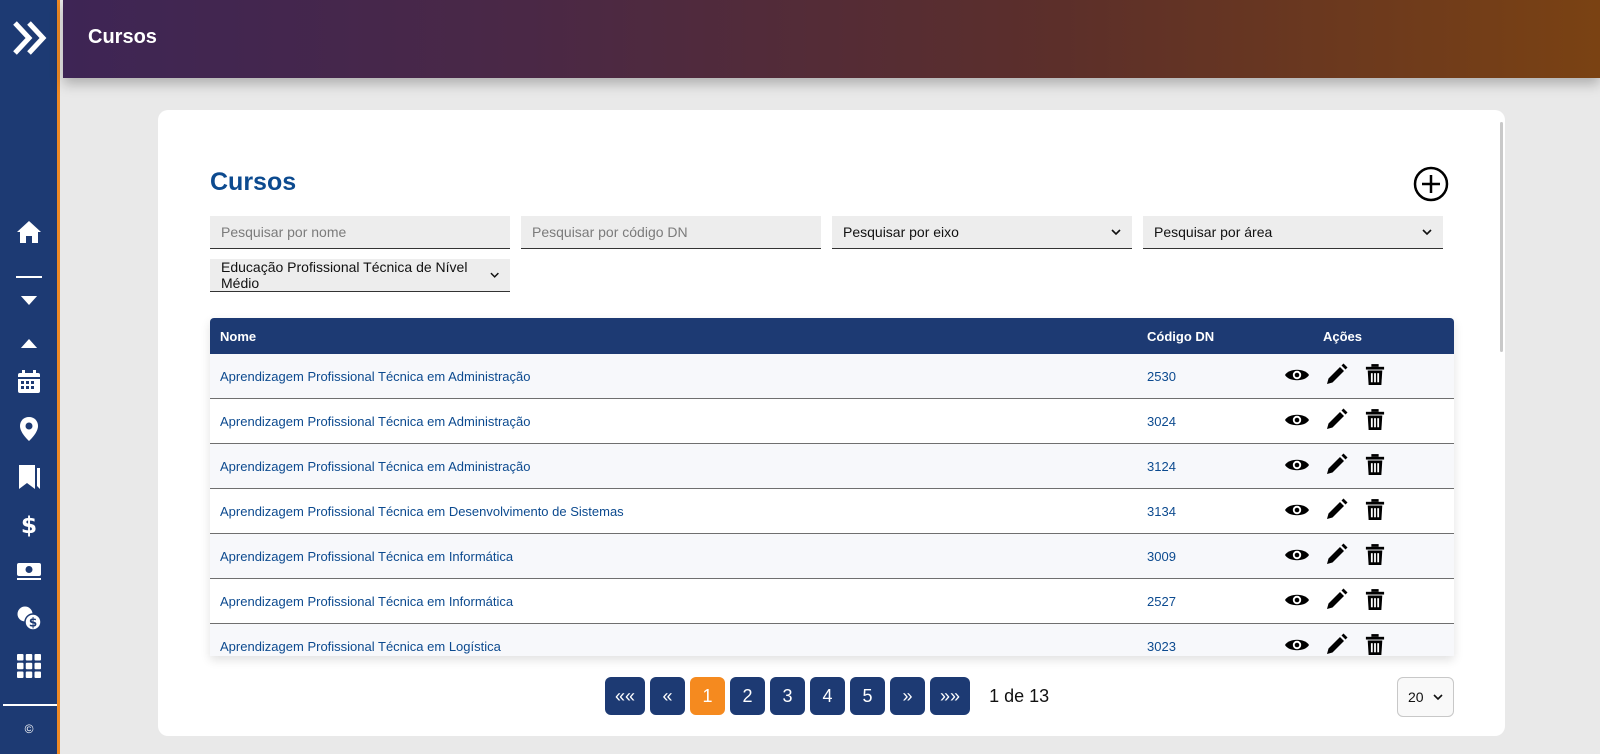 The image size is (1600, 754). I want to click on course-code: 3134, so click(1161, 511).